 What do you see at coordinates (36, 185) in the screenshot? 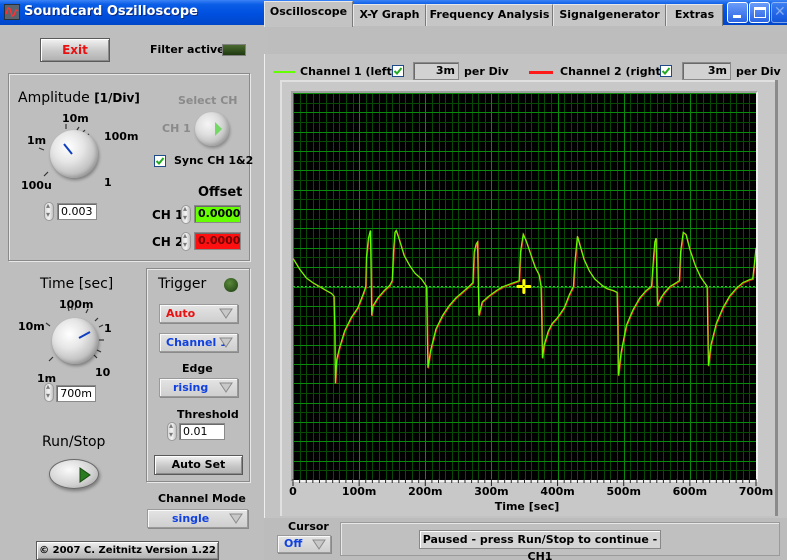
I see `amplitude-knob-label-100u: 100u` at bounding box center [36, 185].